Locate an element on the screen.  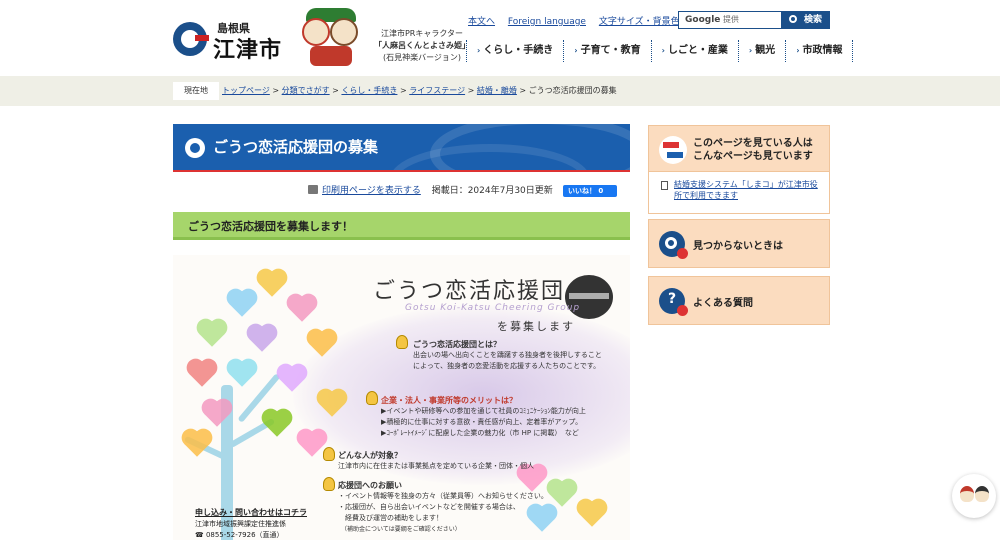
faq-button: ? よくある質問 is located at coordinates (739, 300).